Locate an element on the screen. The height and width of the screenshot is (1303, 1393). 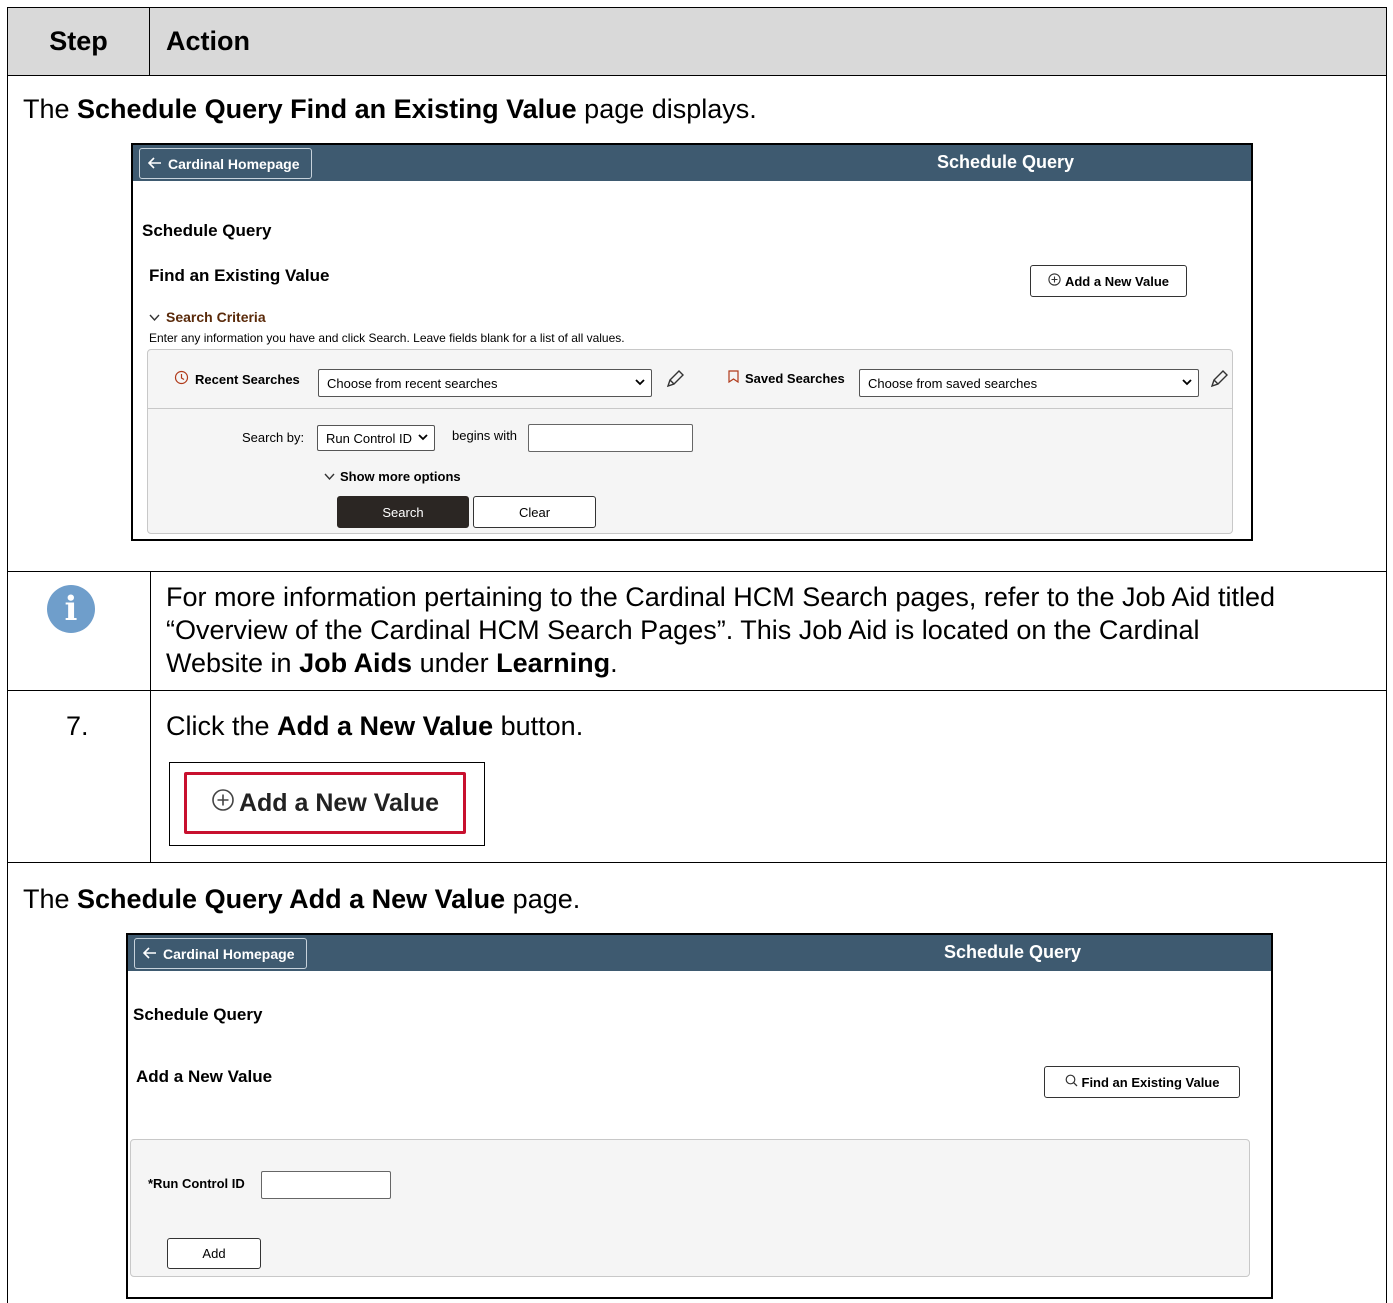
saved-searches-label: Saved Searches is located at coordinates (786, 378).